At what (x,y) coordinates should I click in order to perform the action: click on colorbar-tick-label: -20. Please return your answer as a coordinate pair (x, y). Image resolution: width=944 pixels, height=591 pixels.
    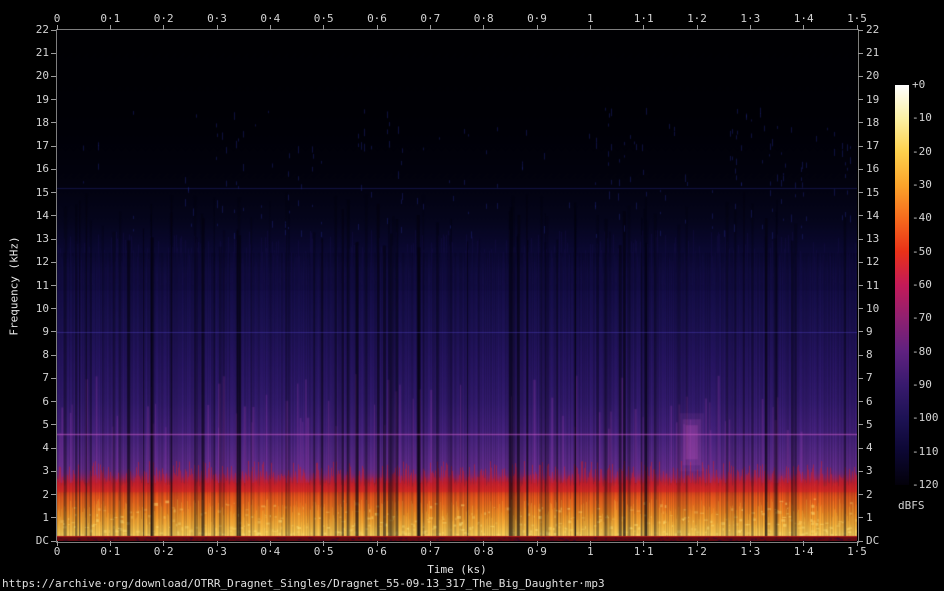
    Looking at the image, I should click on (922, 151).